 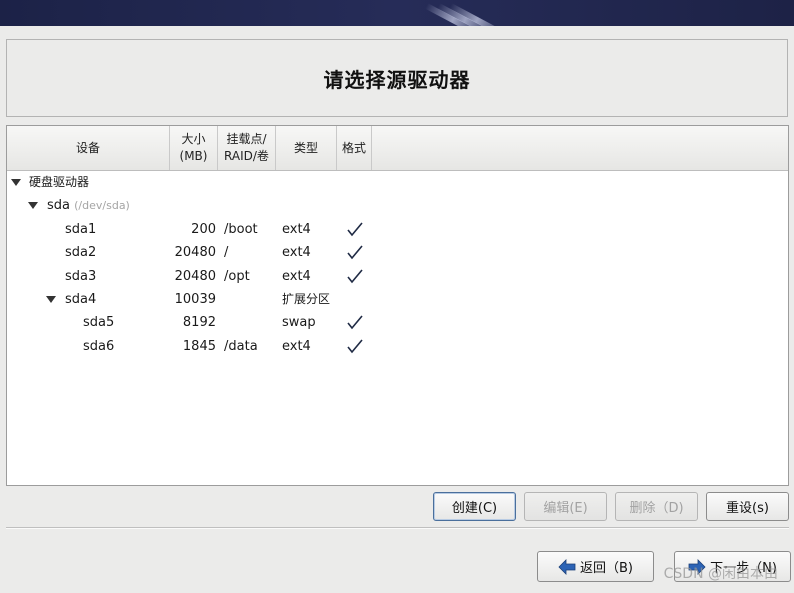 I want to click on reset-button: 重设(s), so click(x=747, y=506).